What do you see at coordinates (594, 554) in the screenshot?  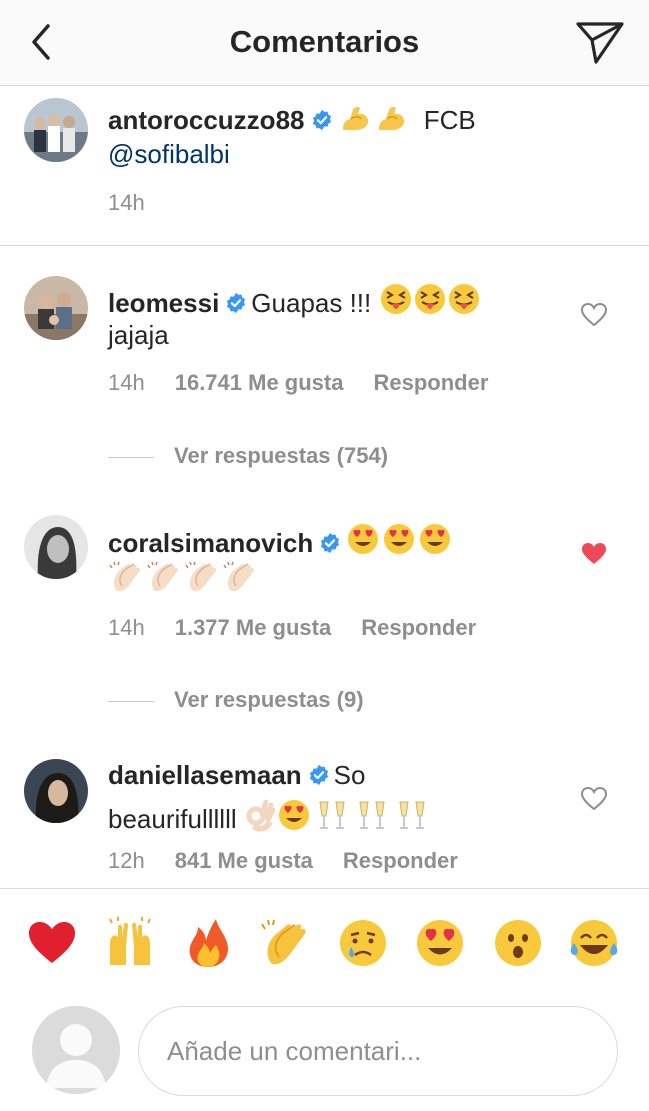 I see `liked-heart-icon` at bounding box center [594, 554].